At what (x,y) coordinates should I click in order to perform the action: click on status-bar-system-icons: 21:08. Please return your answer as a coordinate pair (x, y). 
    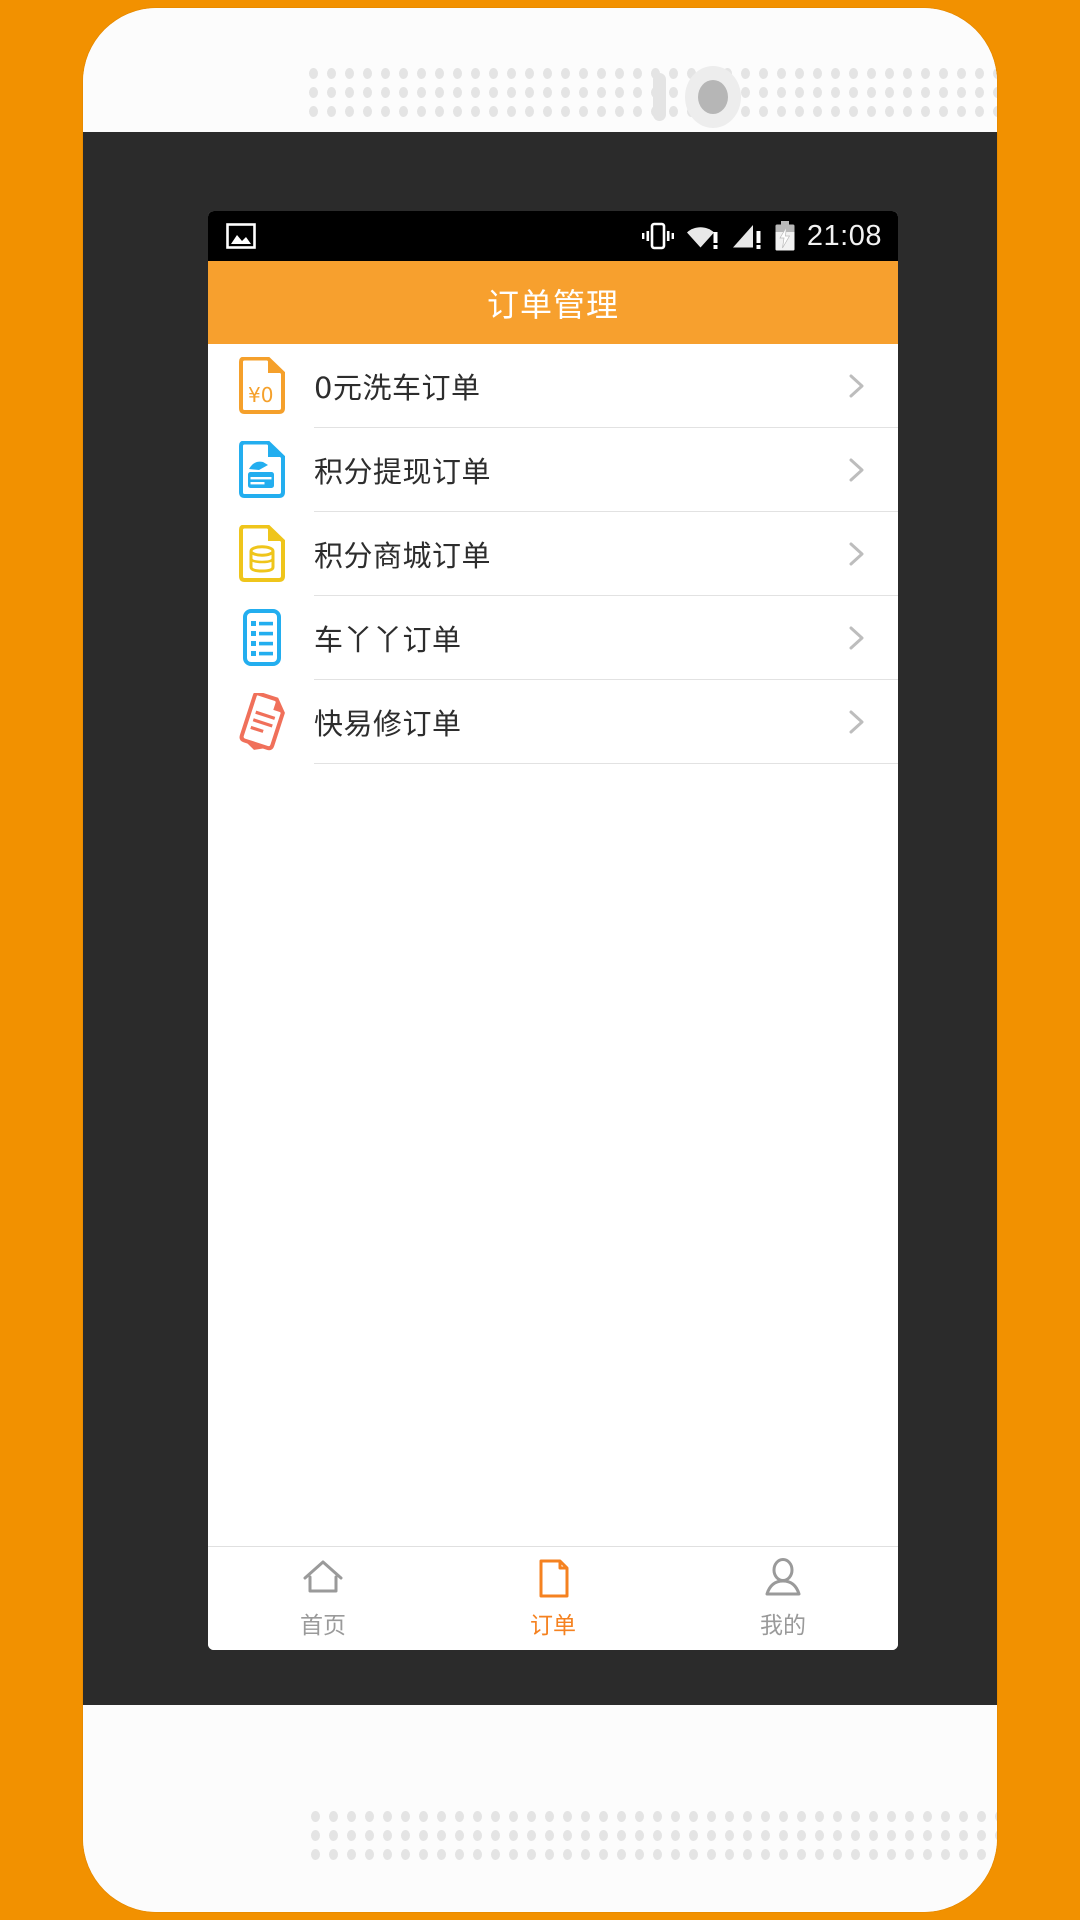
    Looking at the image, I should click on (761, 236).